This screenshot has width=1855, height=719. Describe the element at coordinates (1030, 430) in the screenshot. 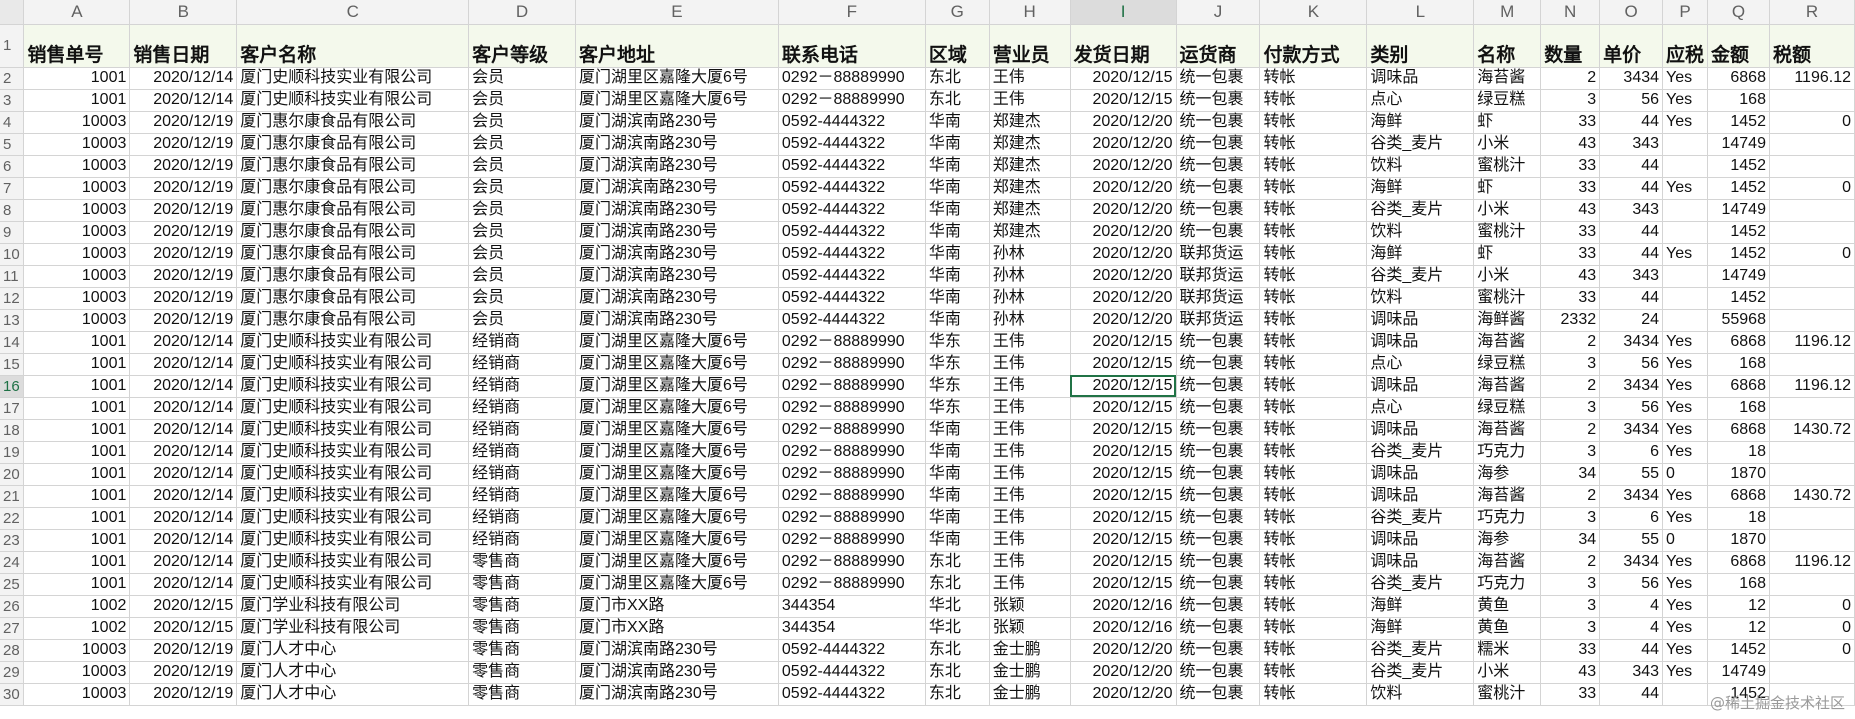

I see `data-cell: 王伟` at that location.